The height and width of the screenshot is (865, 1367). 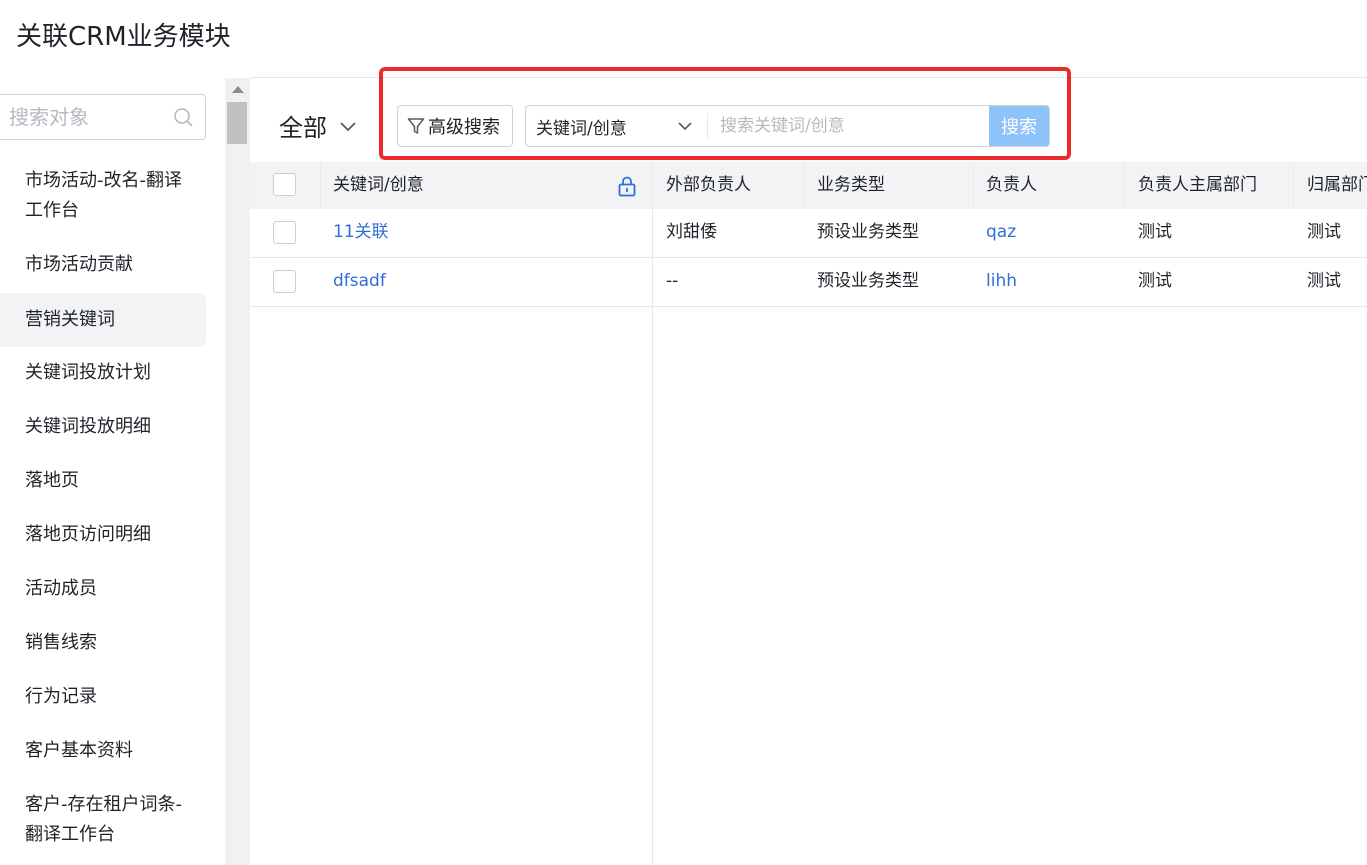 I want to click on page-title: 关联CRM业务模块, so click(x=123, y=37).